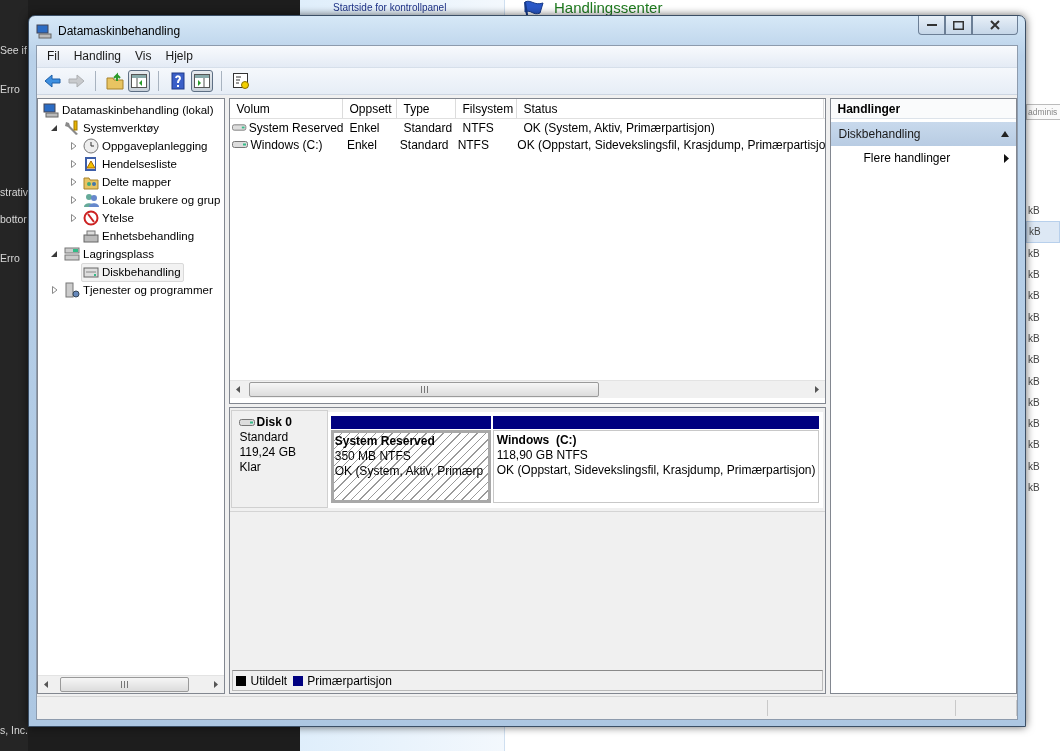  What do you see at coordinates (112, 128) in the screenshot?
I see `tree-item: Systemverktøy` at bounding box center [112, 128].